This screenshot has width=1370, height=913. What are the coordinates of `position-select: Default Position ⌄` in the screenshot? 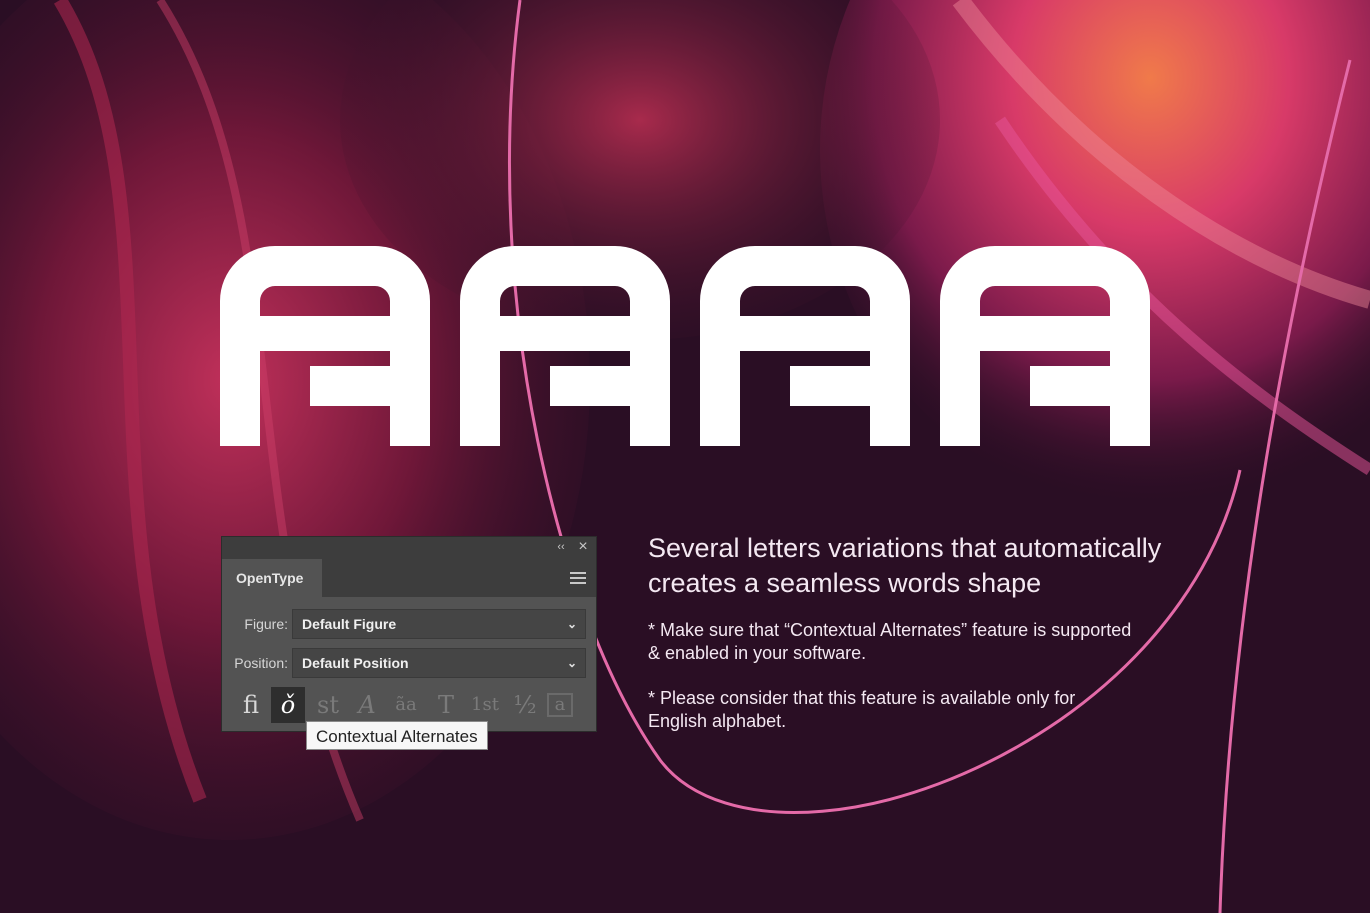 It's located at (439, 663).